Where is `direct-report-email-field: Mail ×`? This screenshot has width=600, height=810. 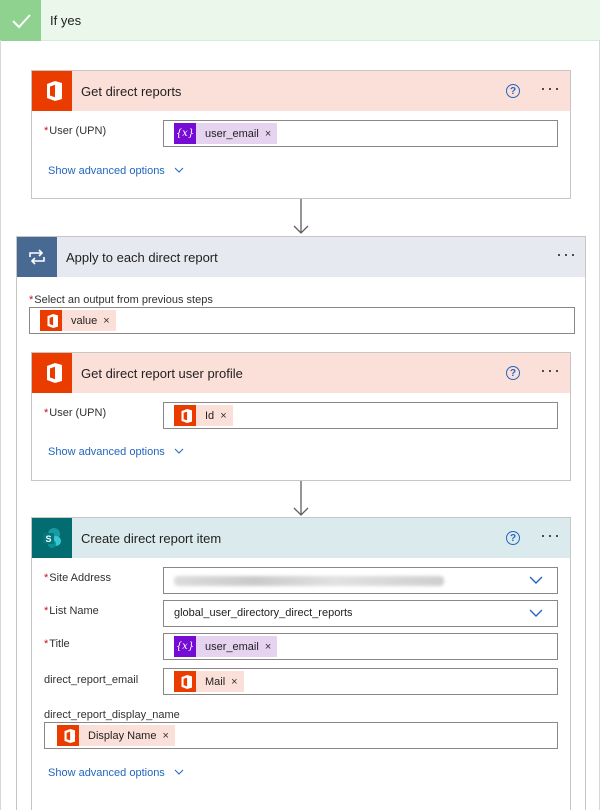 direct-report-email-field: Mail × is located at coordinates (360, 681).